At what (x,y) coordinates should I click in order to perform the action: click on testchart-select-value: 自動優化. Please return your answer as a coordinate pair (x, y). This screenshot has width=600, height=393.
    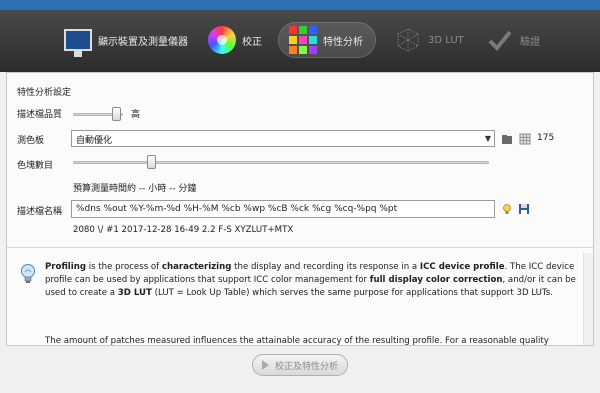
    Looking at the image, I should click on (94, 141).